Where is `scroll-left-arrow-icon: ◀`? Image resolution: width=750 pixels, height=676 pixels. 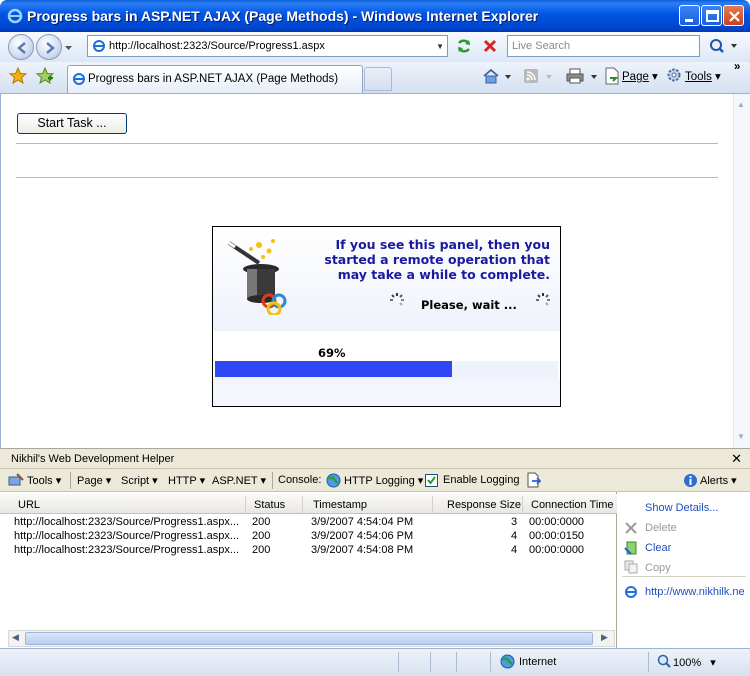
scroll-left-arrow-icon: ◀ is located at coordinates (15, 637).